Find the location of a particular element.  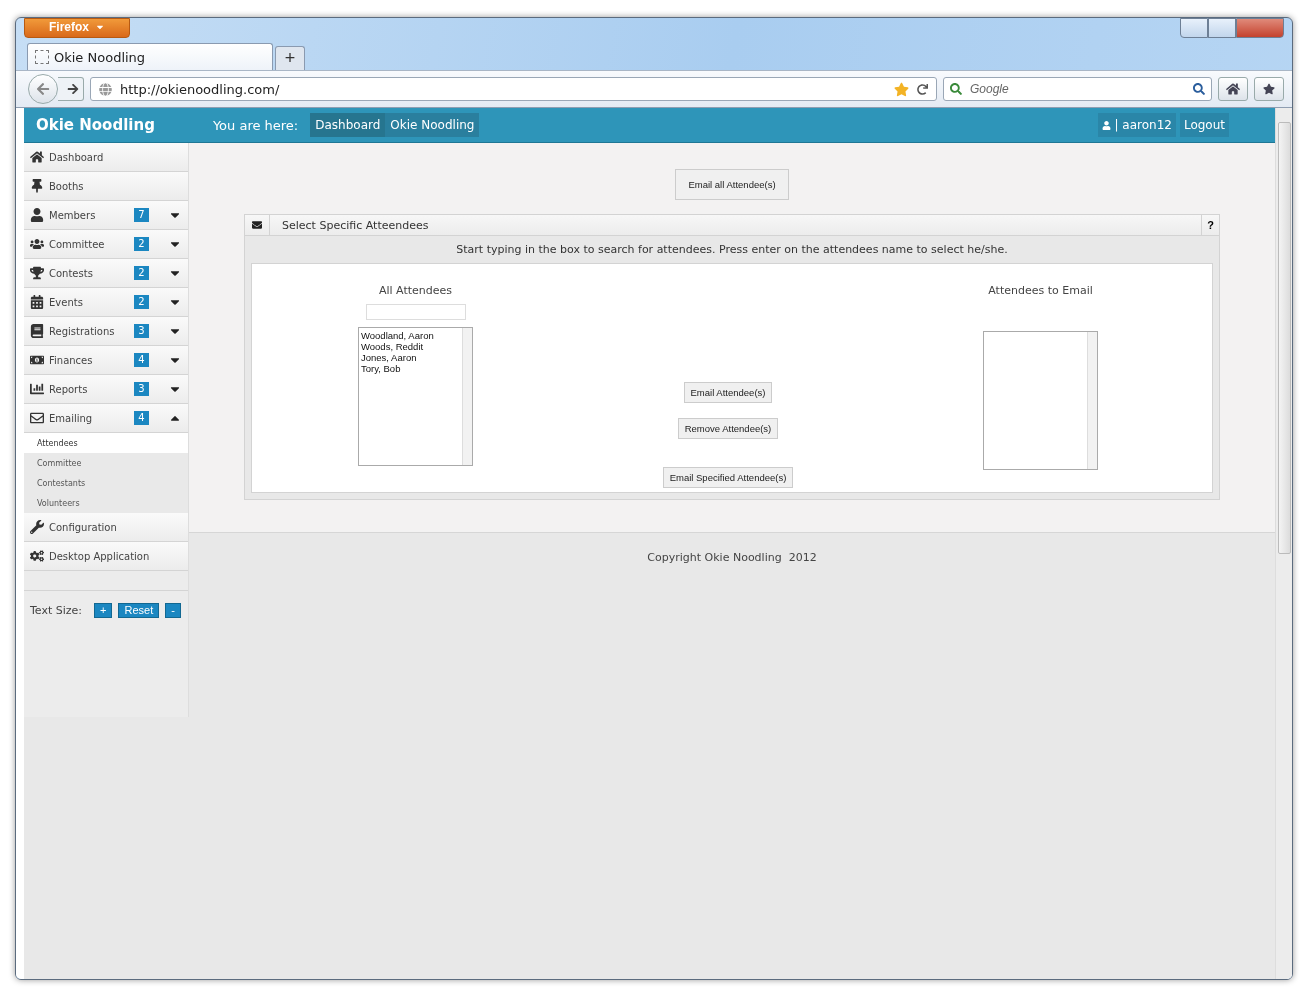

text-size-button: + is located at coordinates (103, 610).